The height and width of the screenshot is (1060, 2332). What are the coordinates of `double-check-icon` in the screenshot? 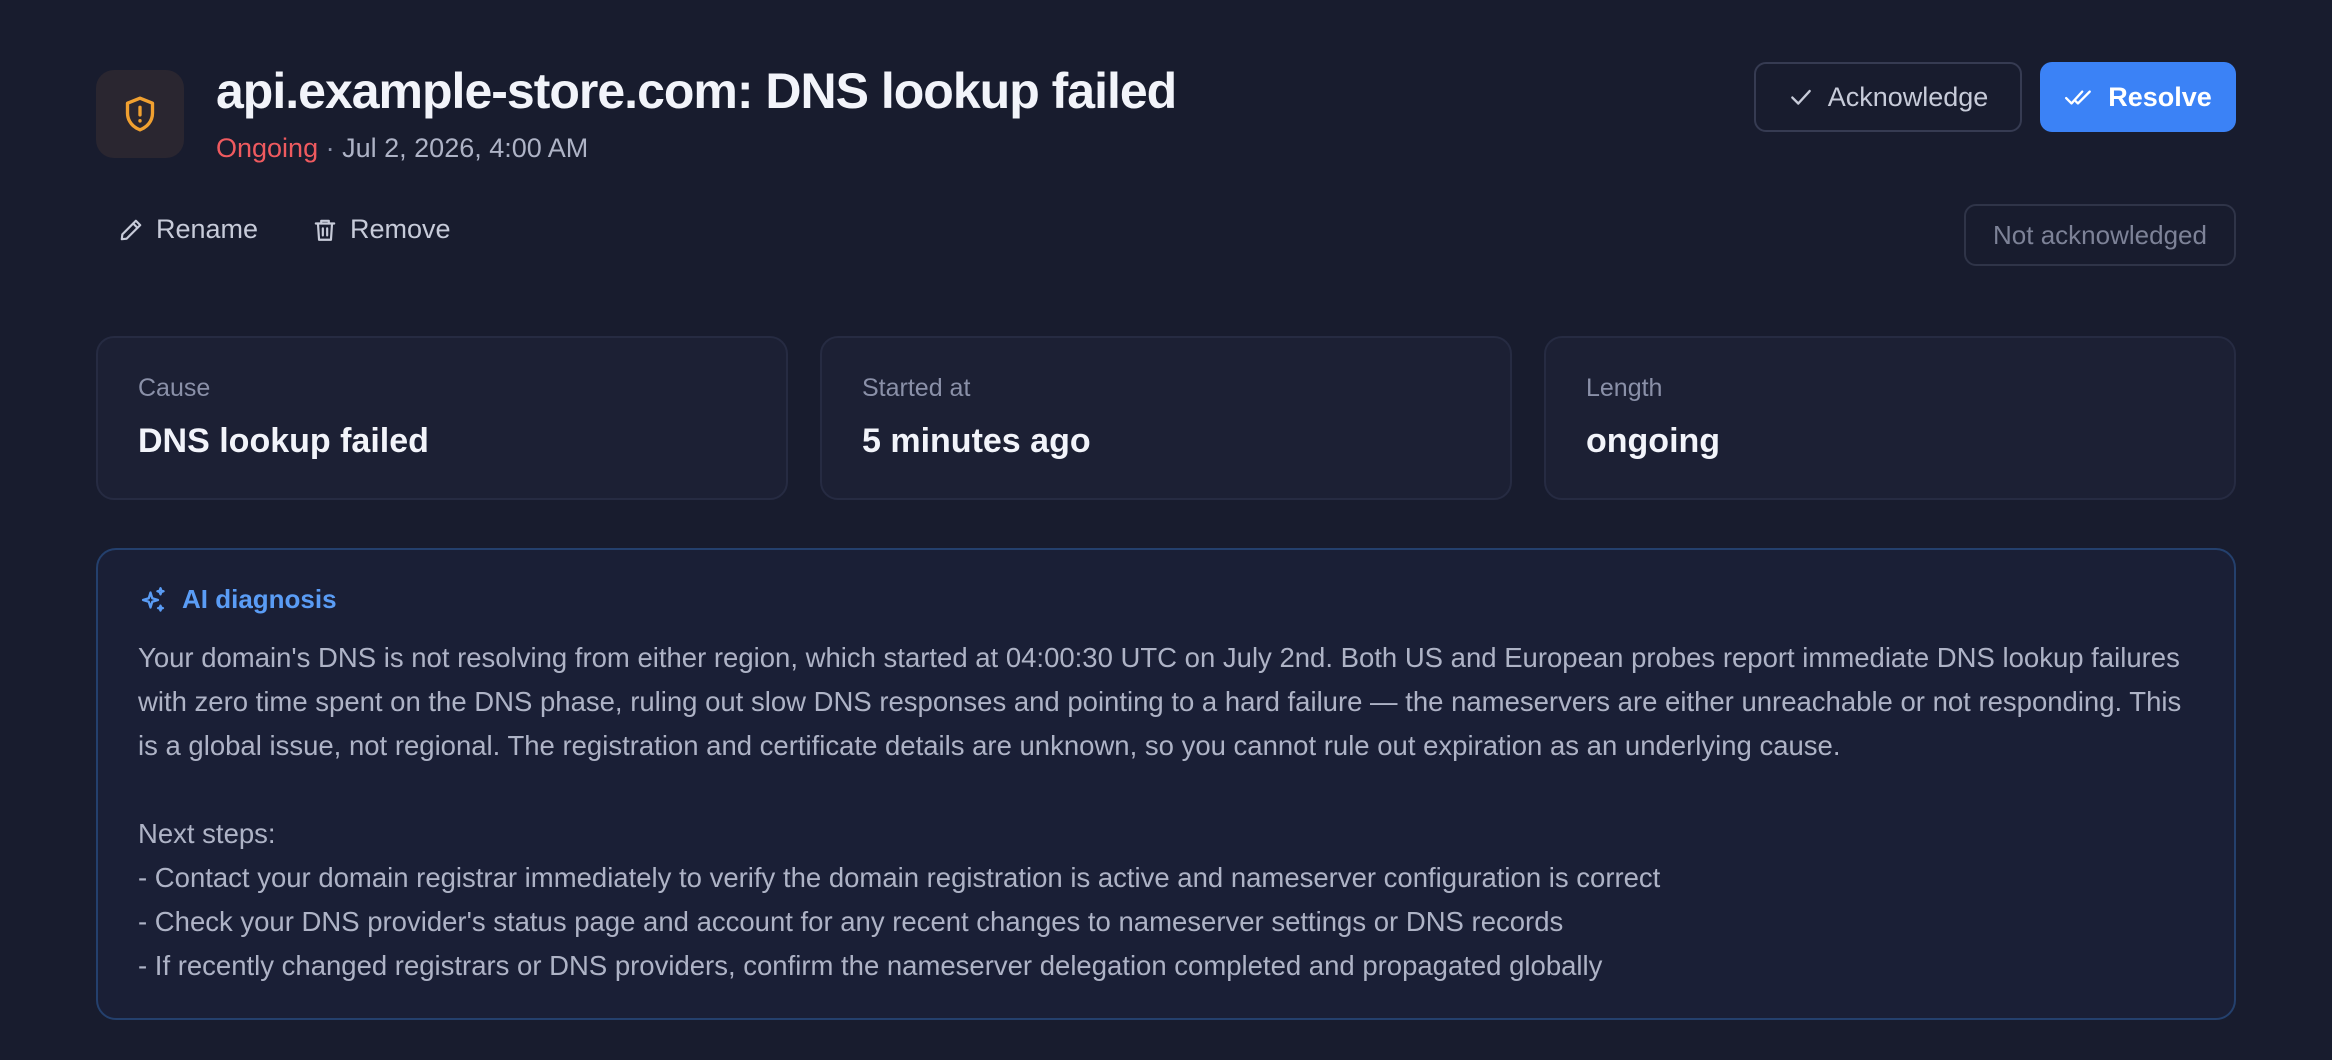 It's located at (2078, 97).